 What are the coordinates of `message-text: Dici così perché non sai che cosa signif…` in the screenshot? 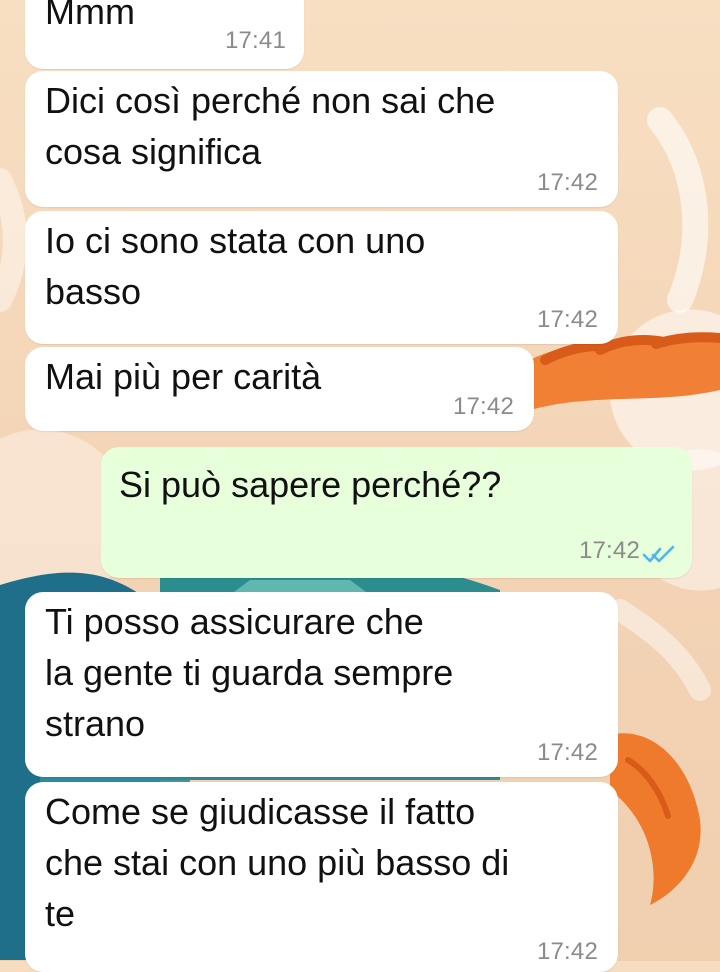 It's located at (270, 126).